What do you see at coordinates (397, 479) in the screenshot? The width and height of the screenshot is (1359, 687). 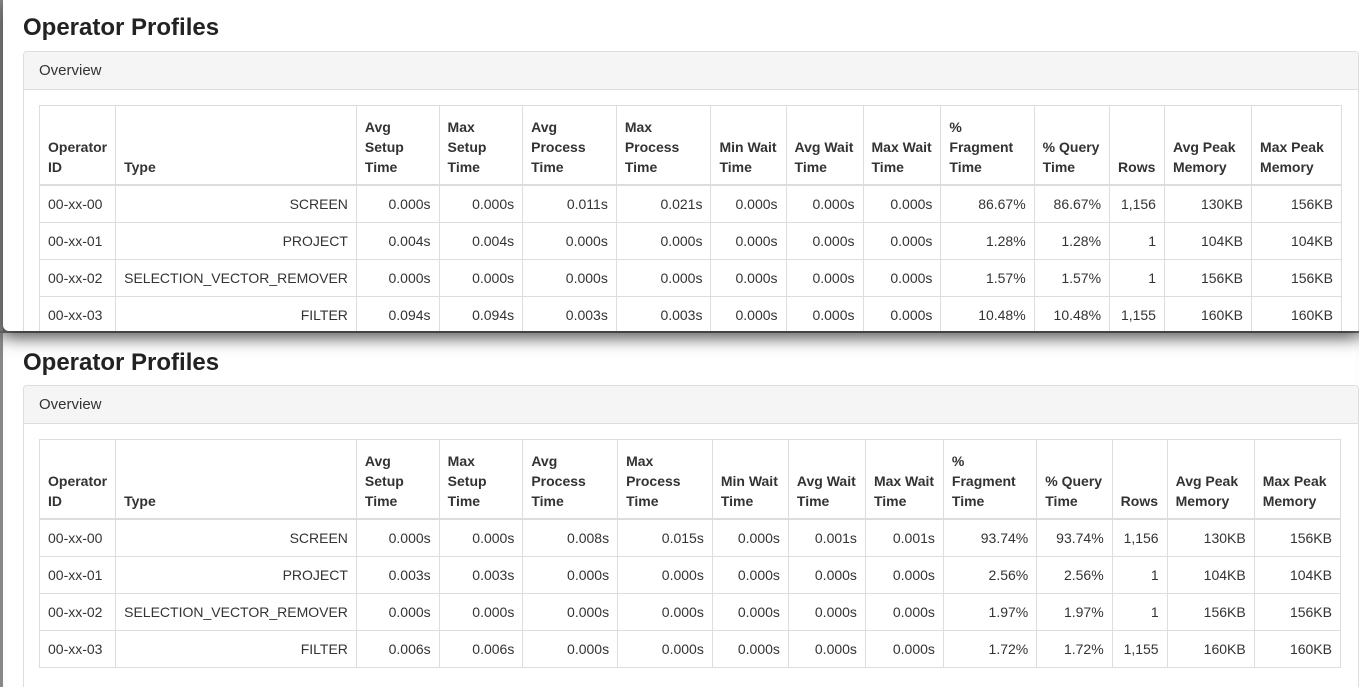 I see `column-header: Avg Setup Time` at bounding box center [397, 479].